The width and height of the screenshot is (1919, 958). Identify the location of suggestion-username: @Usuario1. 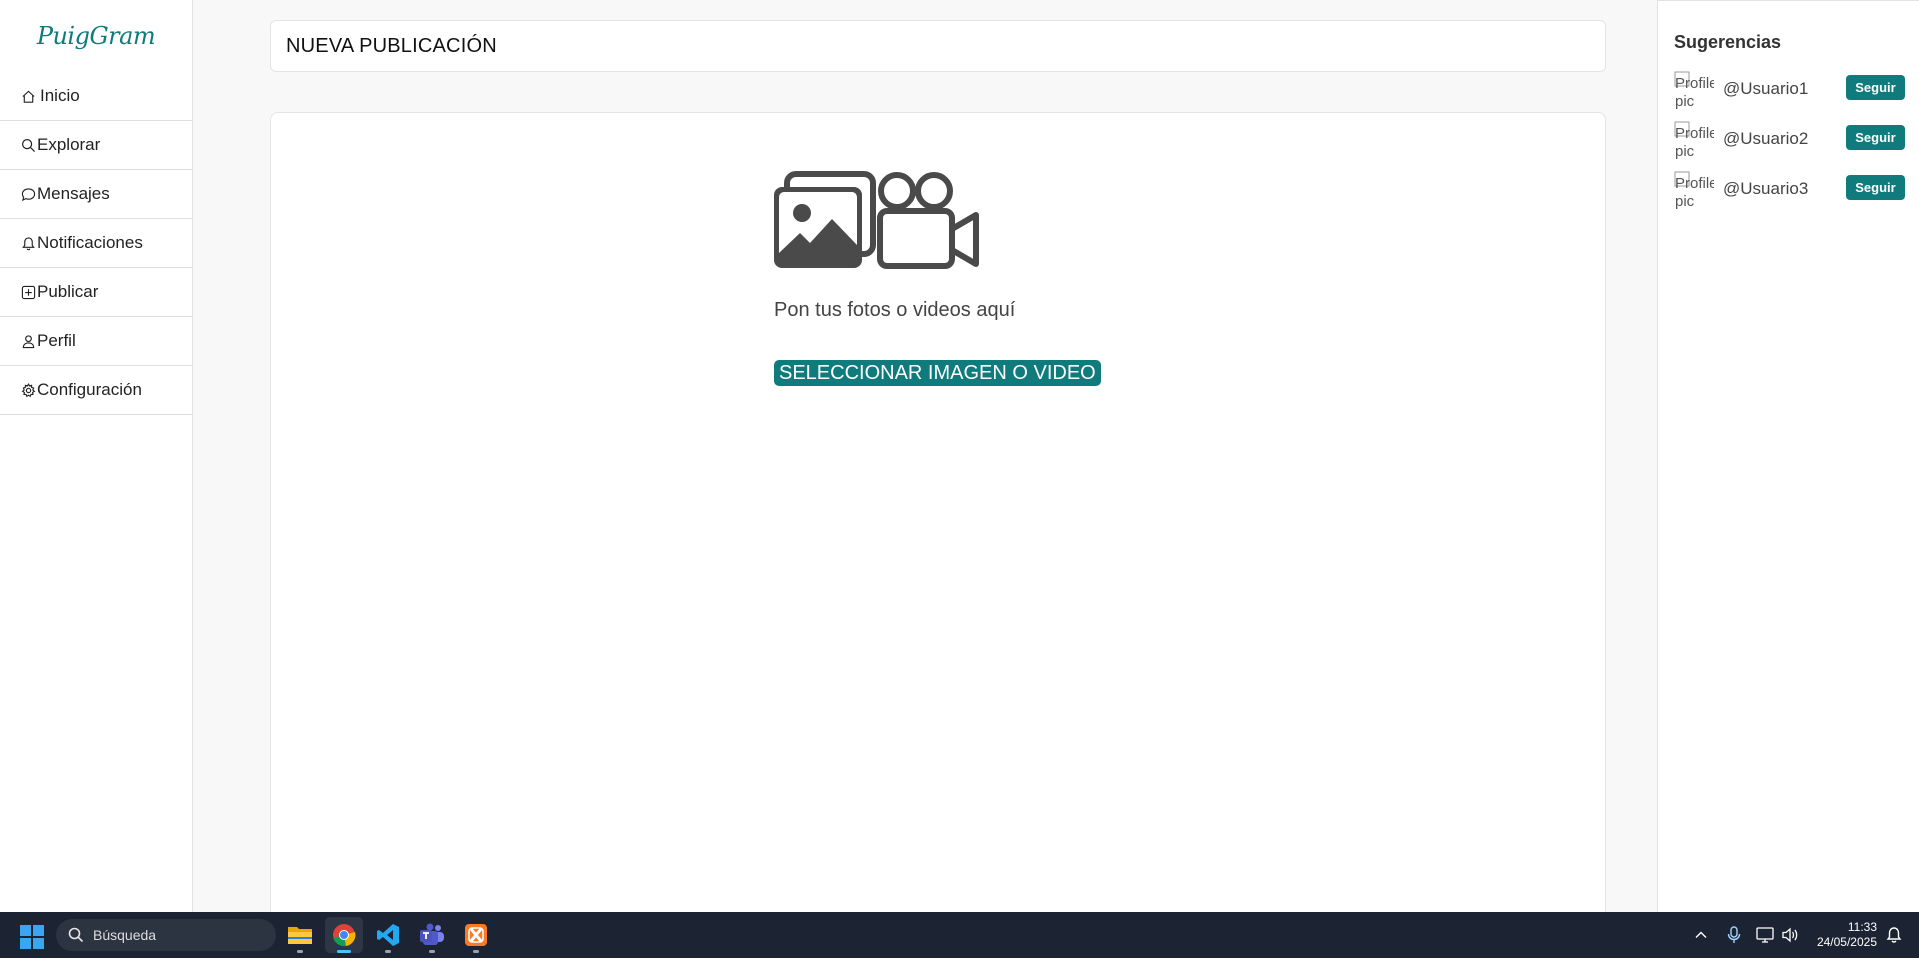
(1765, 89).